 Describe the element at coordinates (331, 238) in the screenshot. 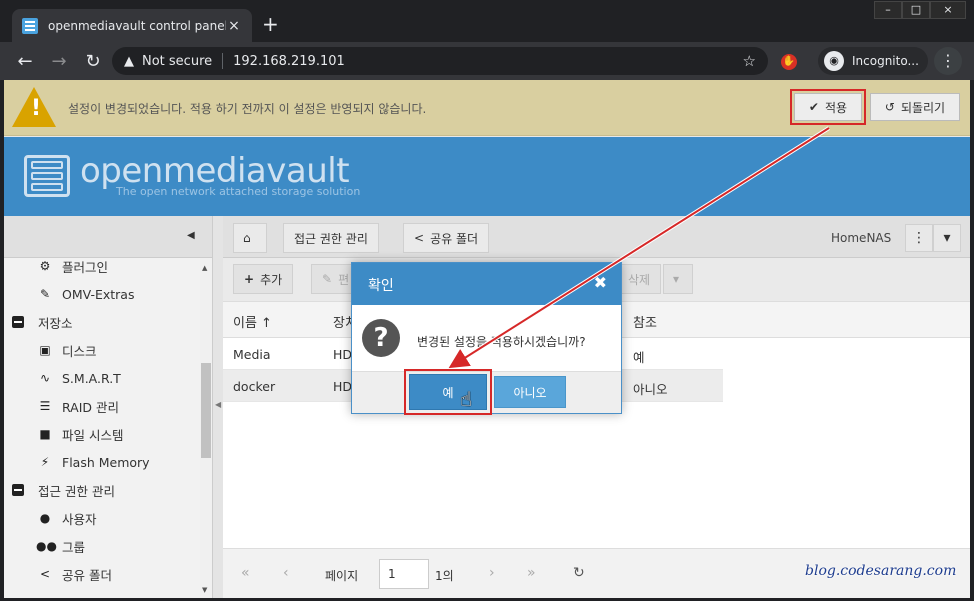

I see `breadcrumb-access-rights: 접근 권한 관리` at that location.